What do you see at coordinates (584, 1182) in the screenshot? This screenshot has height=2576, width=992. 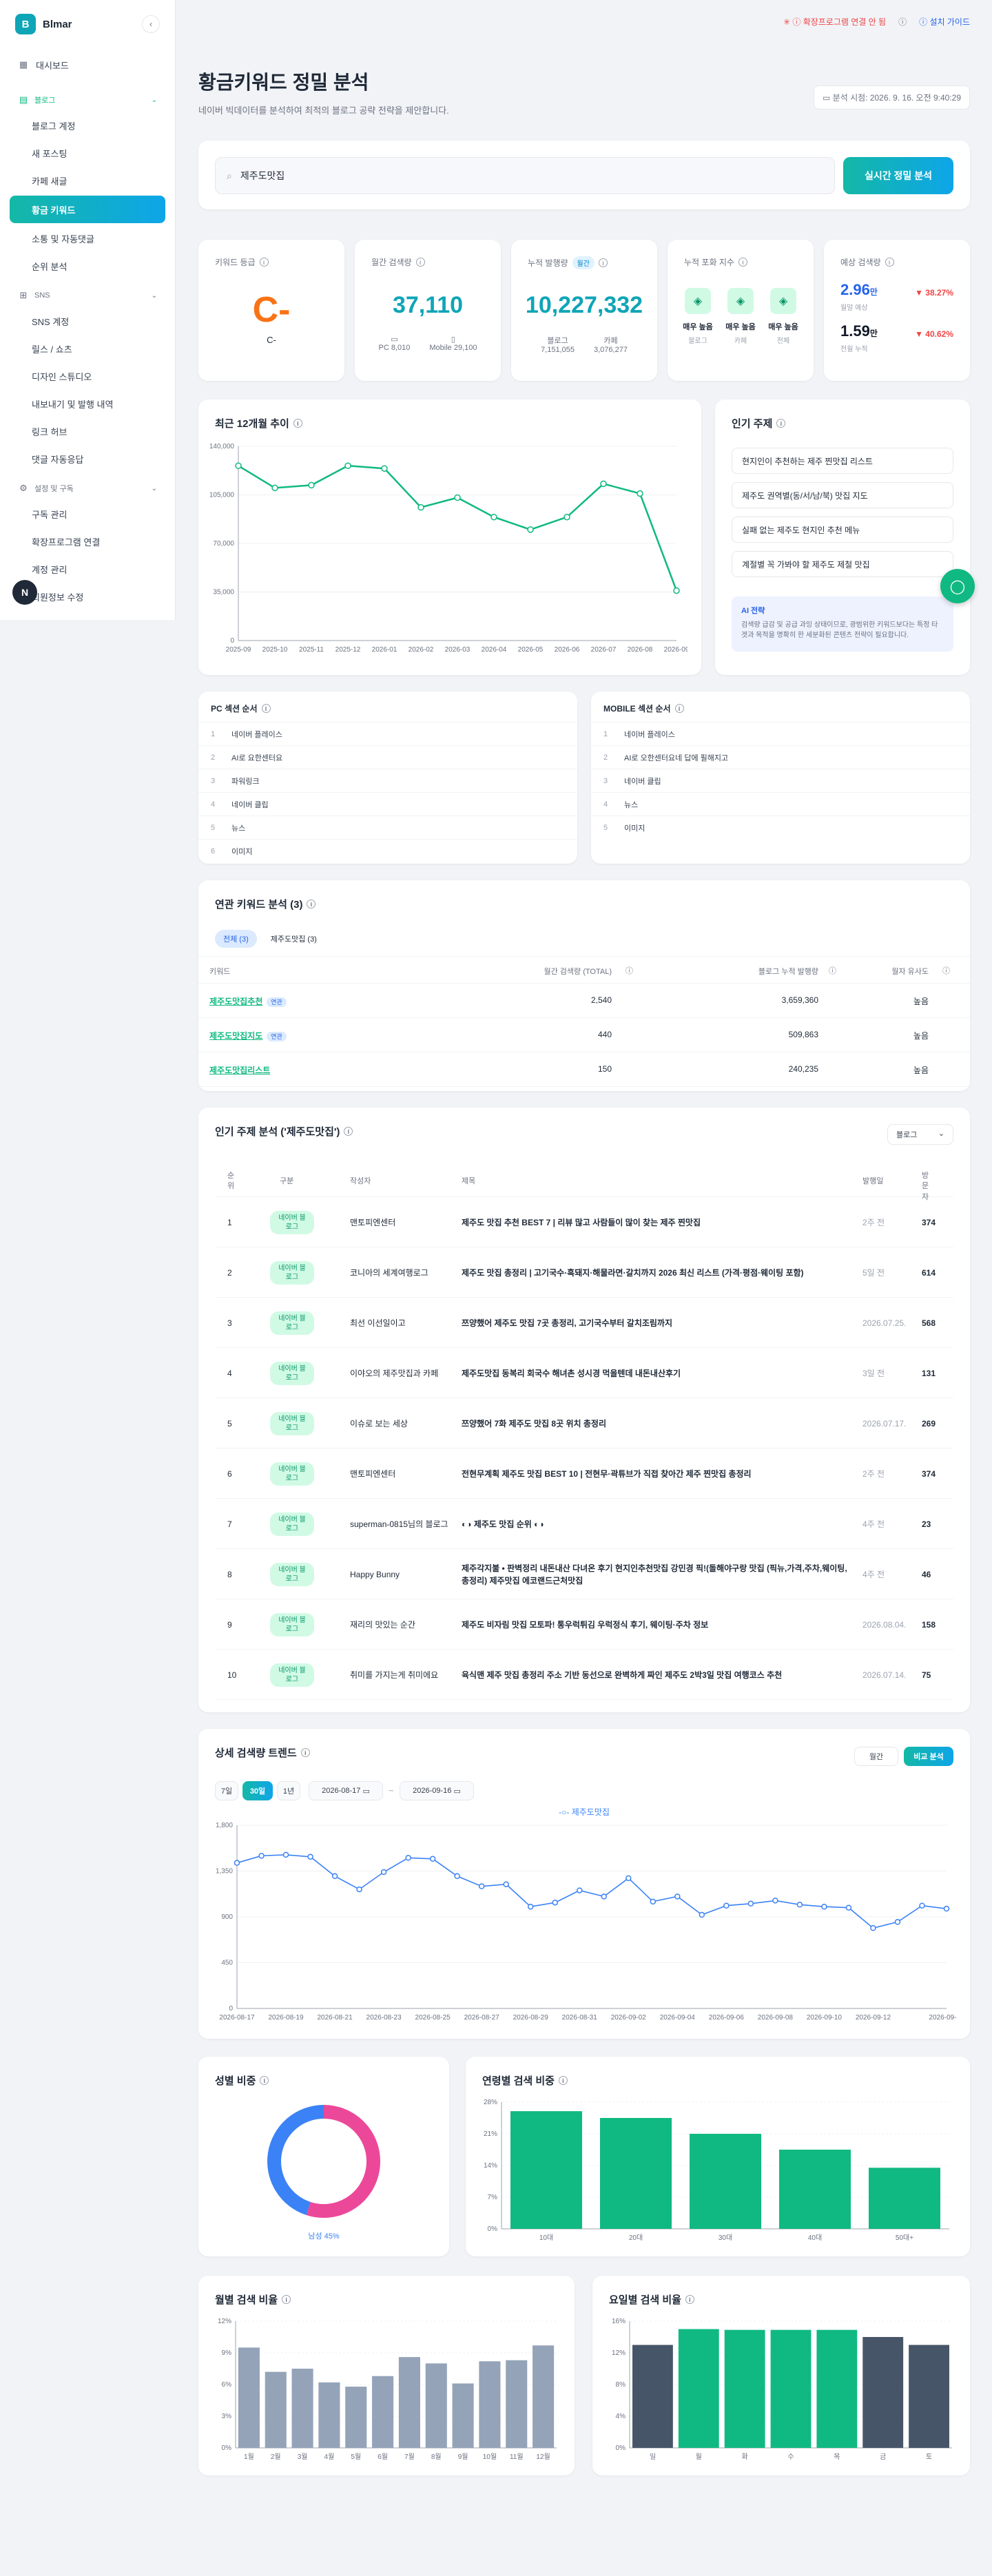 I see `posts-table-header: 순위 구분 작성자 제목 발행일 방문자` at bounding box center [584, 1182].